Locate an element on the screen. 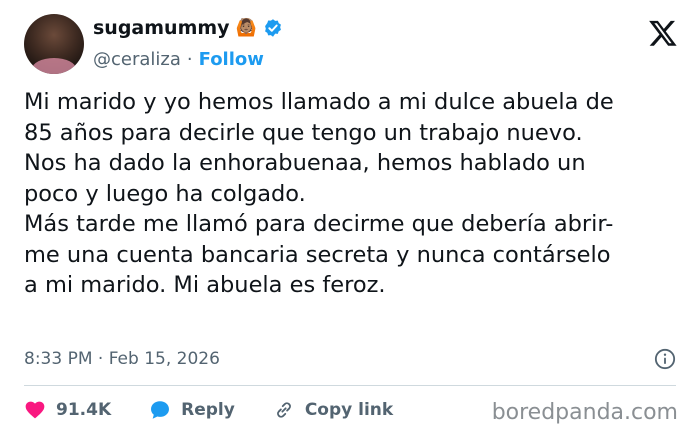  avatar is located at coordinates (54, 44).